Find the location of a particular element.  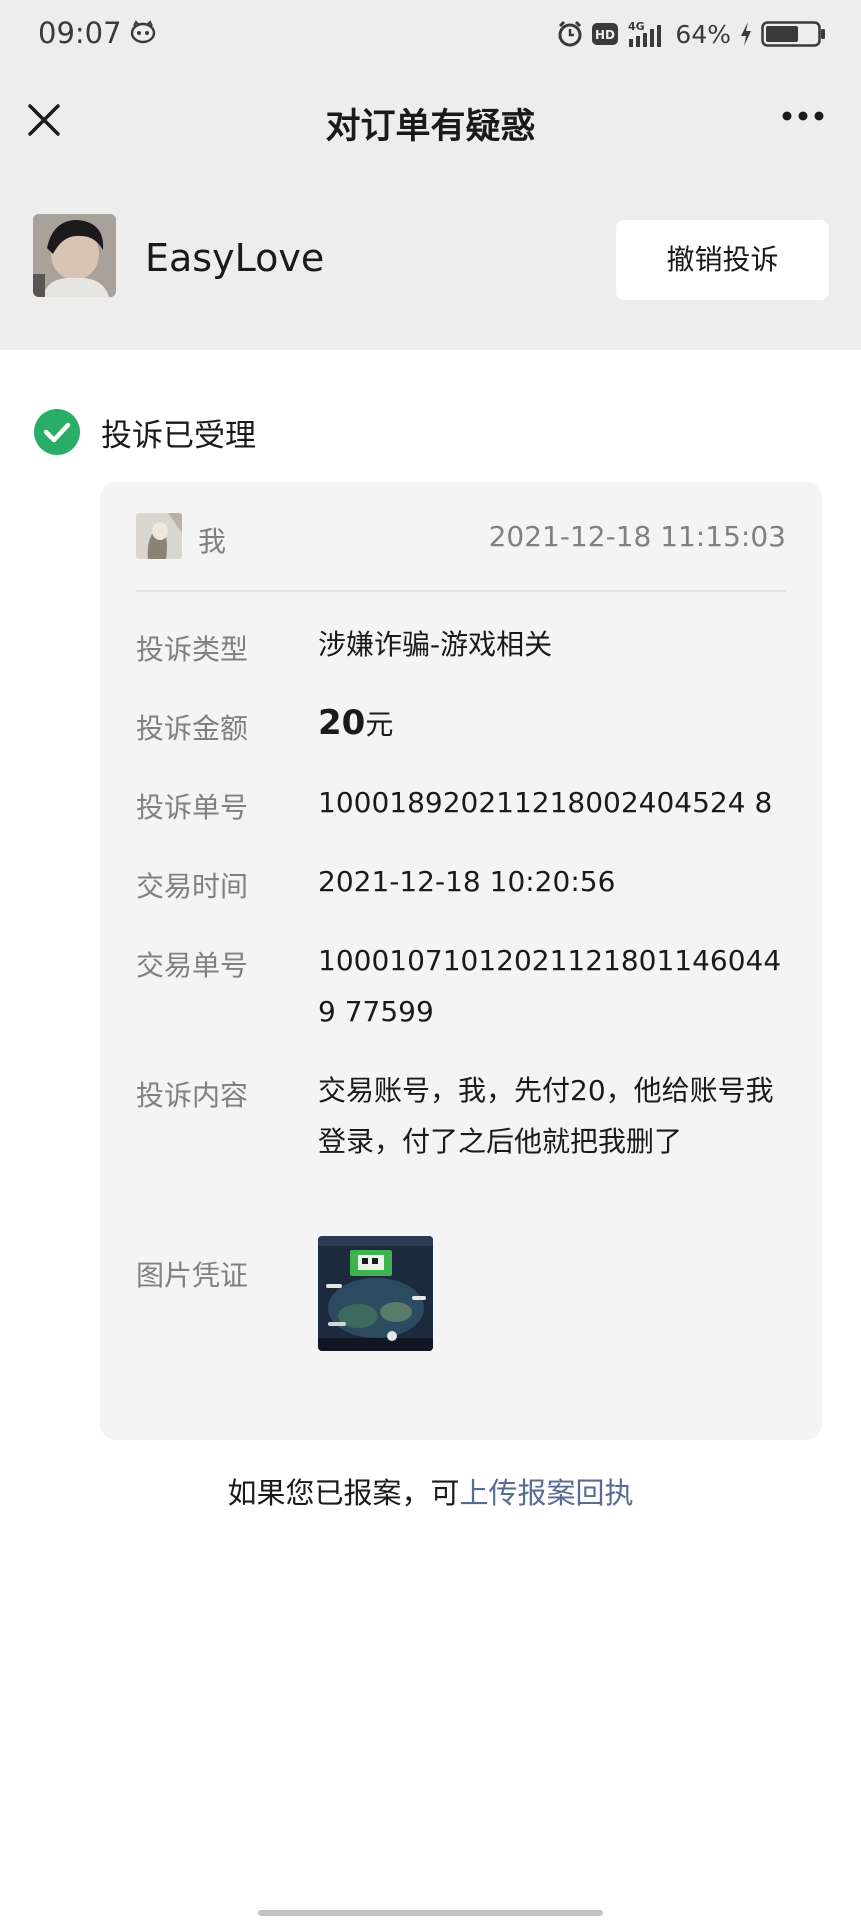

row-label: 交易单号 is located at coordinates (192, 965).